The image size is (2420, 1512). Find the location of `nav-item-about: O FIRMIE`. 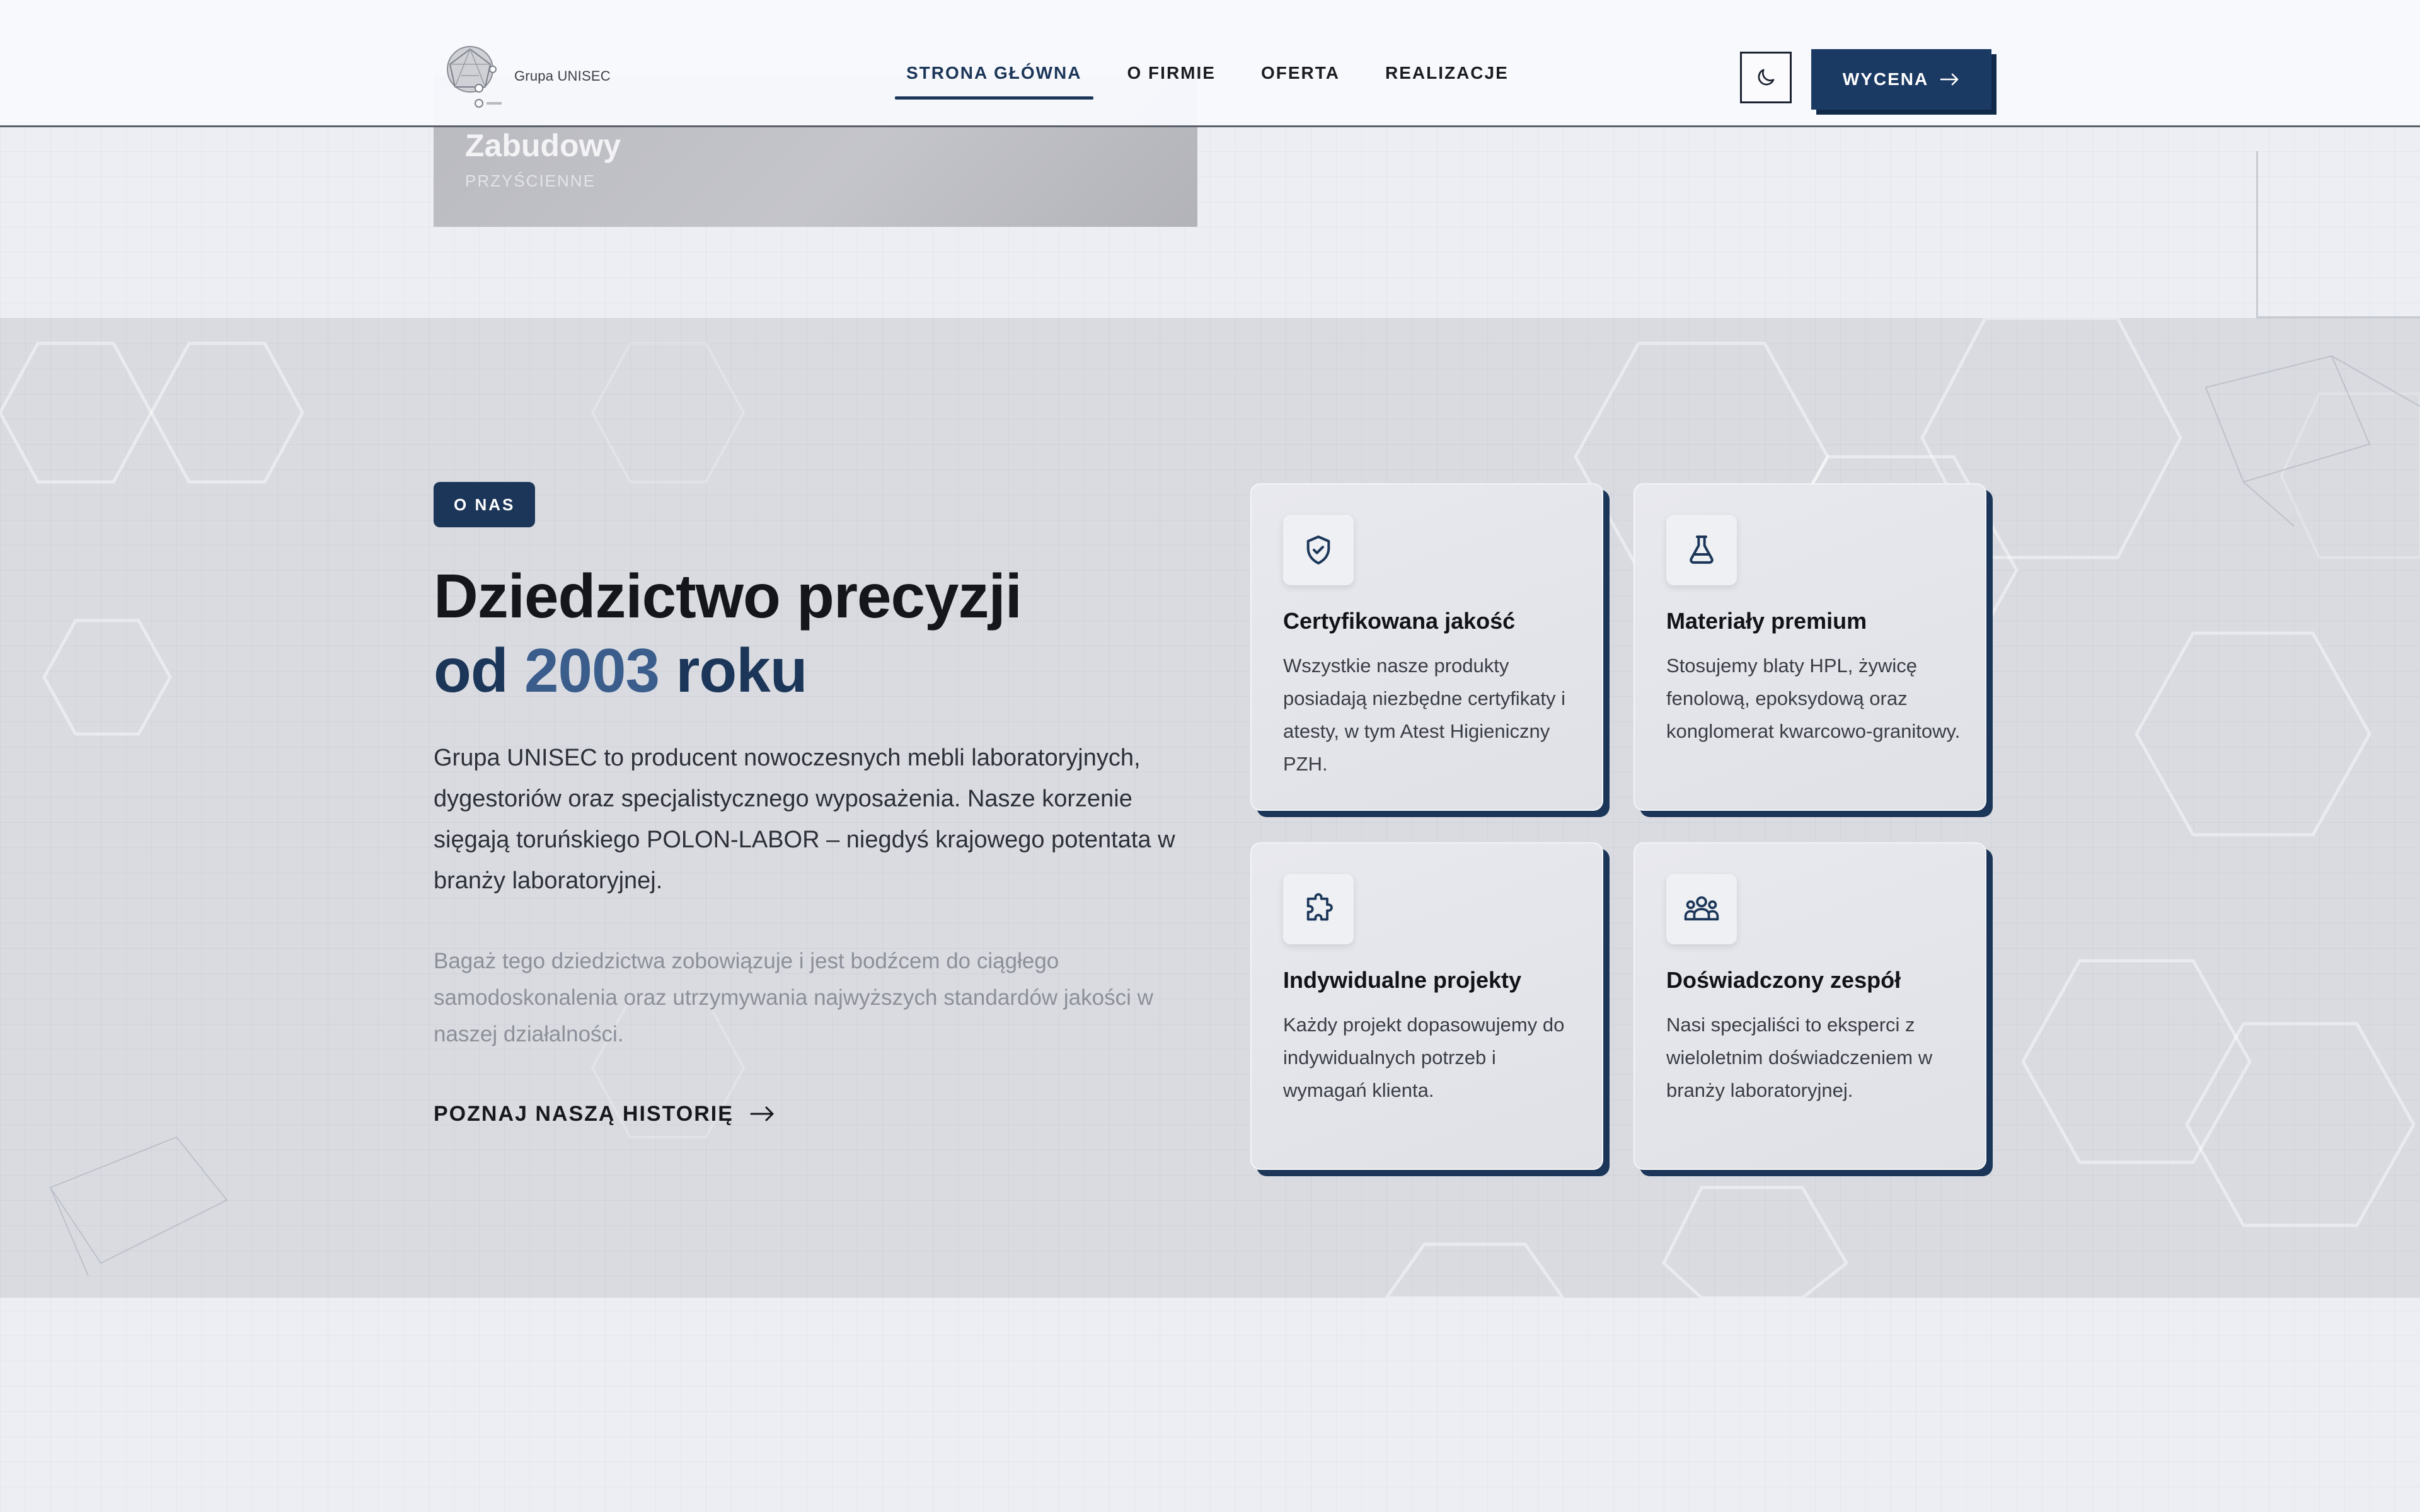

nav-item-about: O FIRMIE is located at coordinates (1172, 82).